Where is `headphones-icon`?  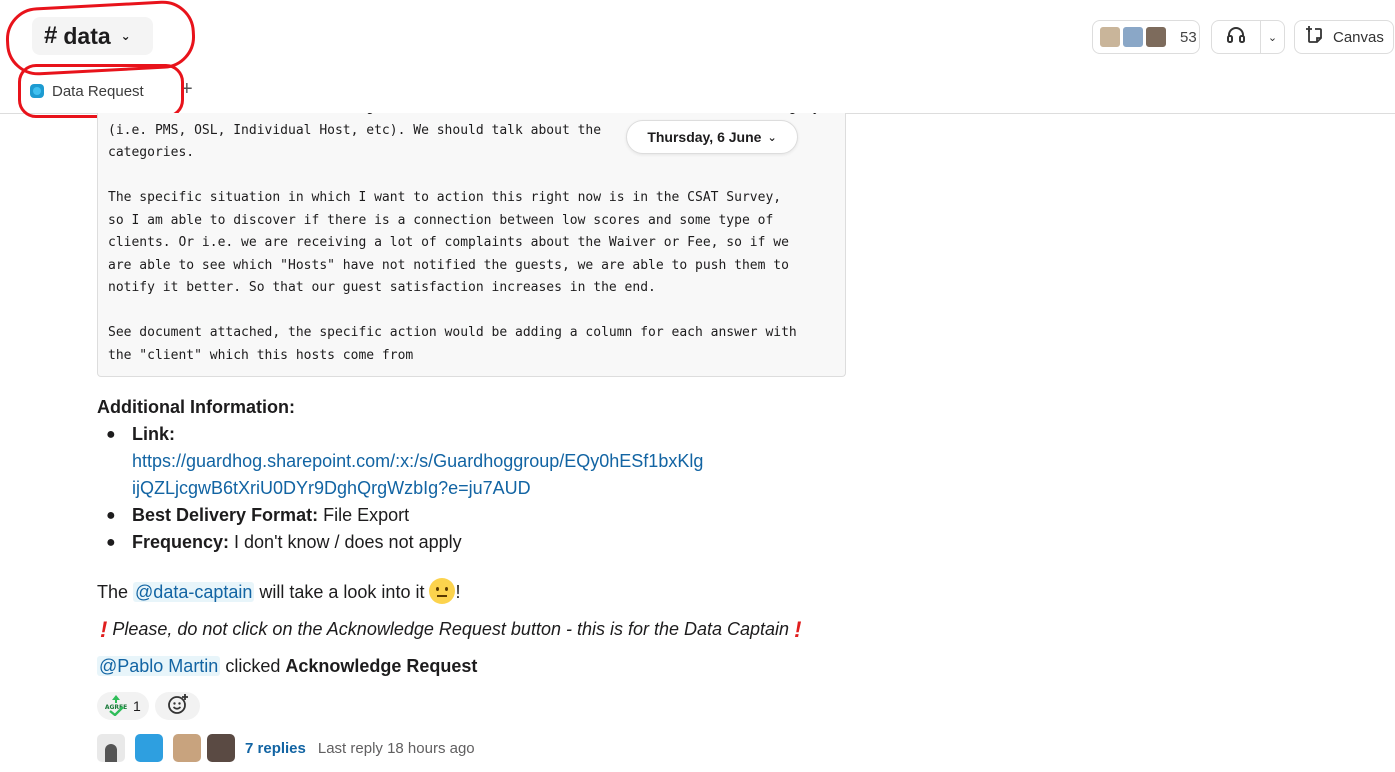 headphones-icon is located at coordinates (1236, 37).